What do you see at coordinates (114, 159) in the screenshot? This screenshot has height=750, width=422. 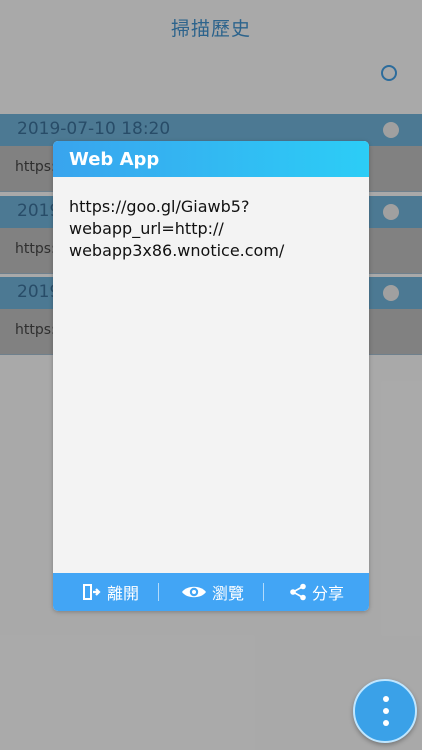 I see `dialog-title: Web App` at bounding box center [114, 159].